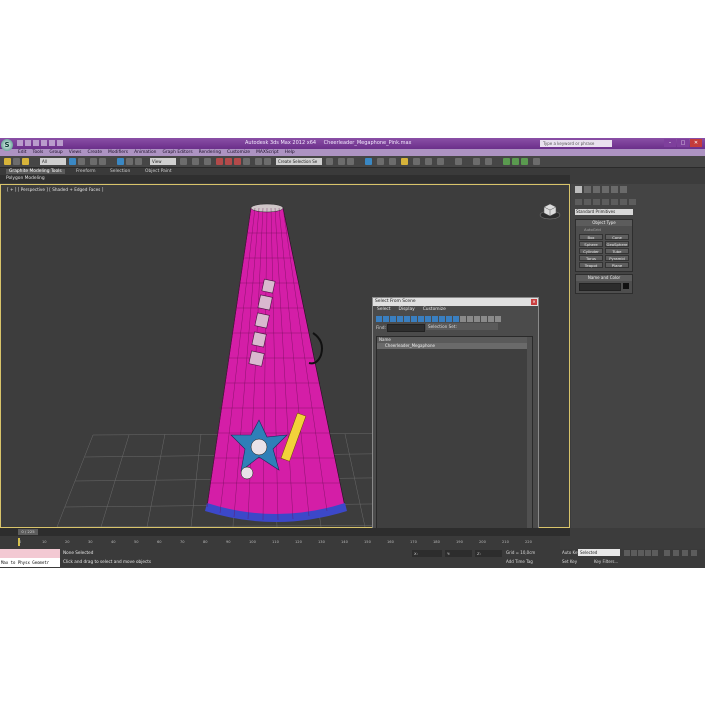  Describe the element at coordinates (406, 328) in the screenshot. I see `find-input` at that location.